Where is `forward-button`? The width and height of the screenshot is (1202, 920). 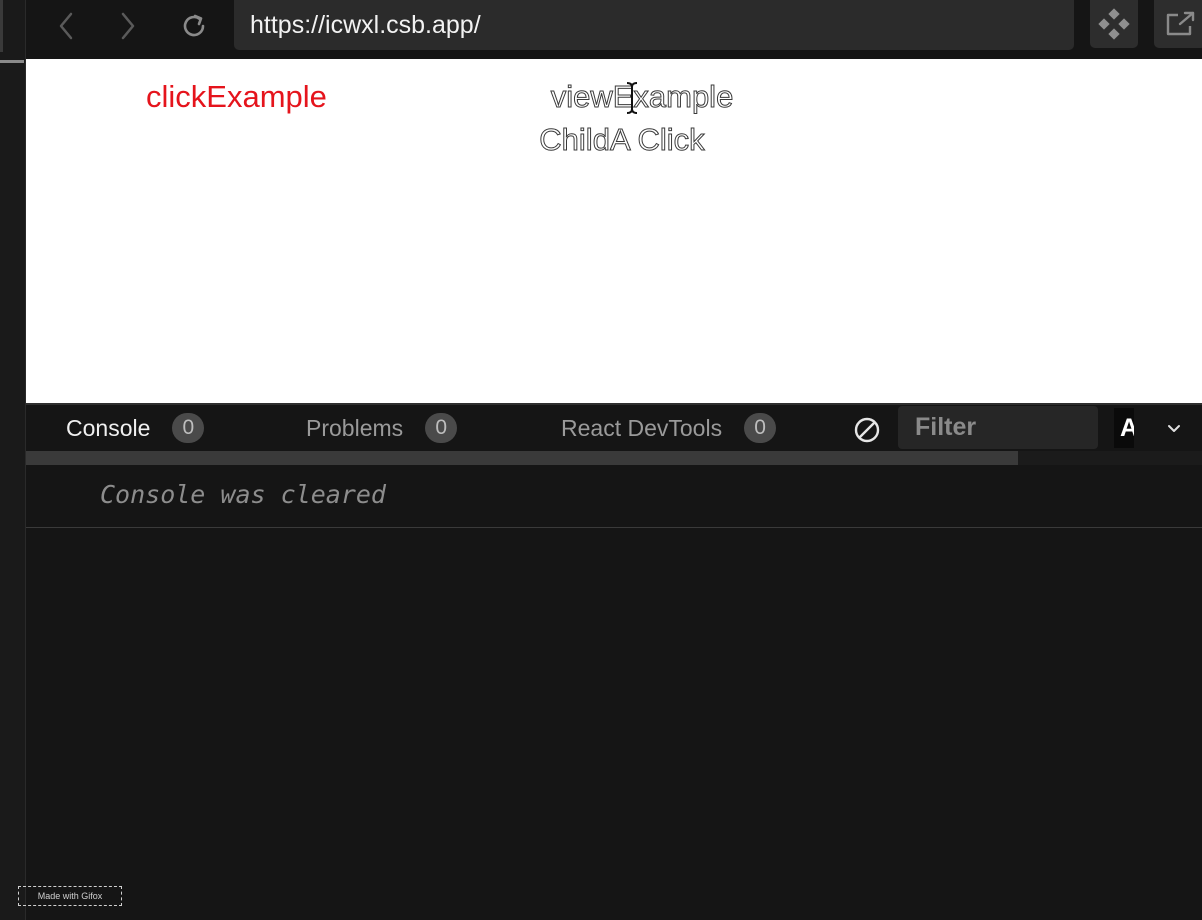
forward-button is located at coordinates (128, 26).